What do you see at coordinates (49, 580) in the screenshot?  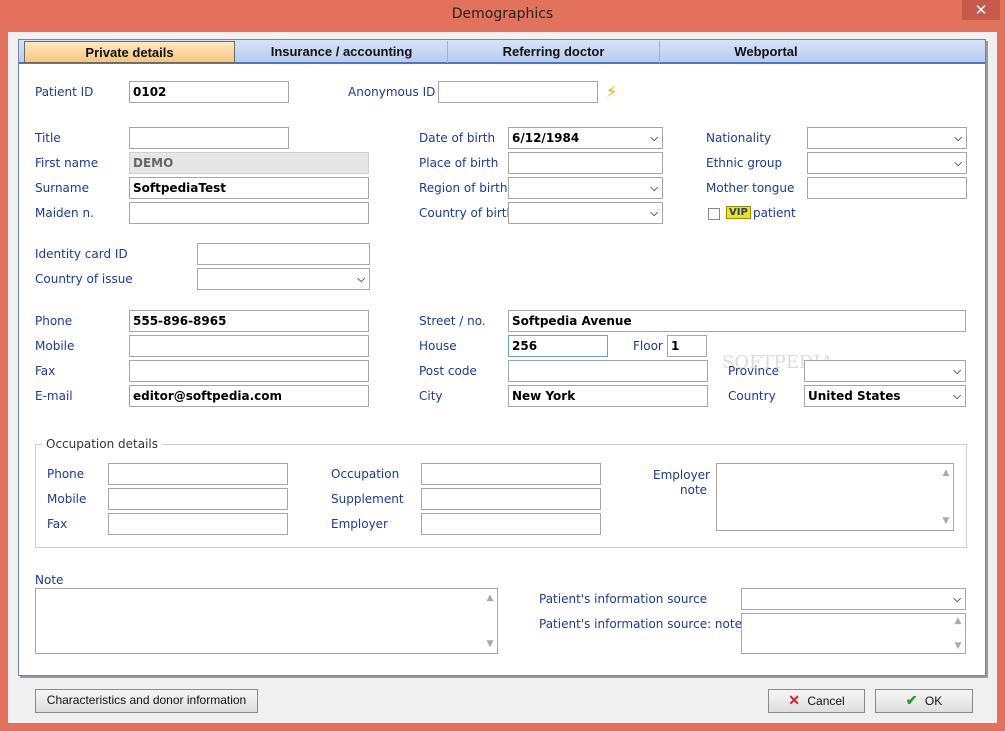 I see `note-label: Note` at bounding box center [49, 580].